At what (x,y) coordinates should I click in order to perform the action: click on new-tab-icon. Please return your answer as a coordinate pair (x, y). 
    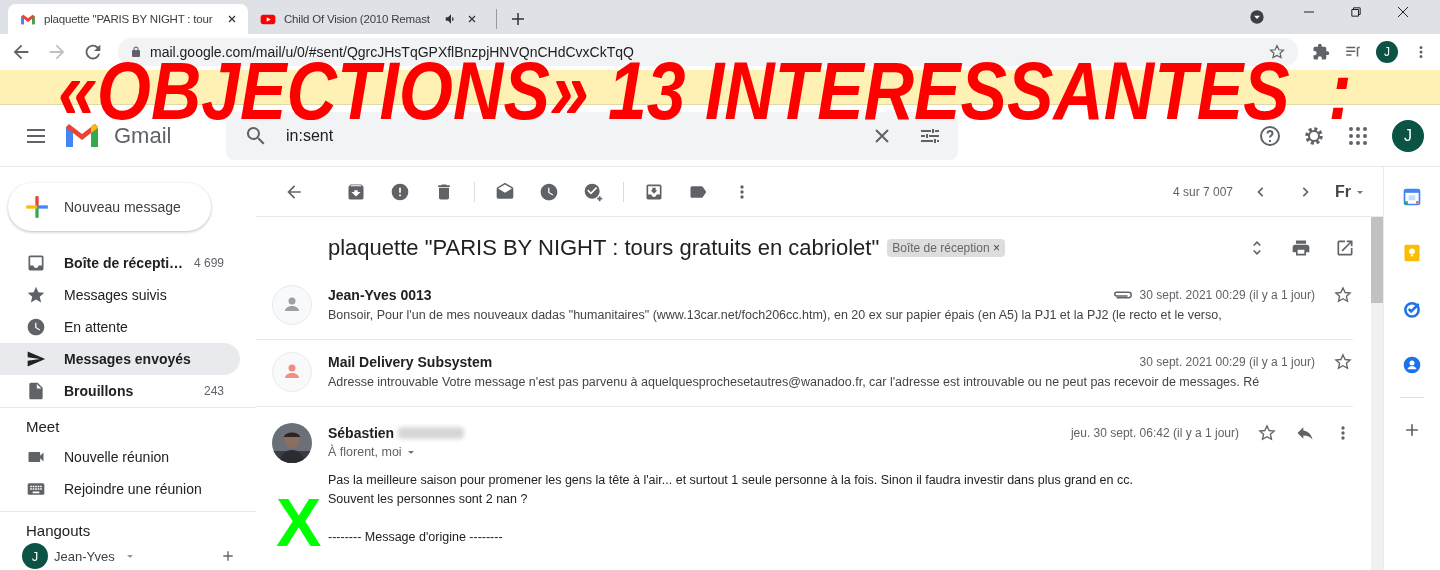
    Looking at the image, I should click on (518, 19).